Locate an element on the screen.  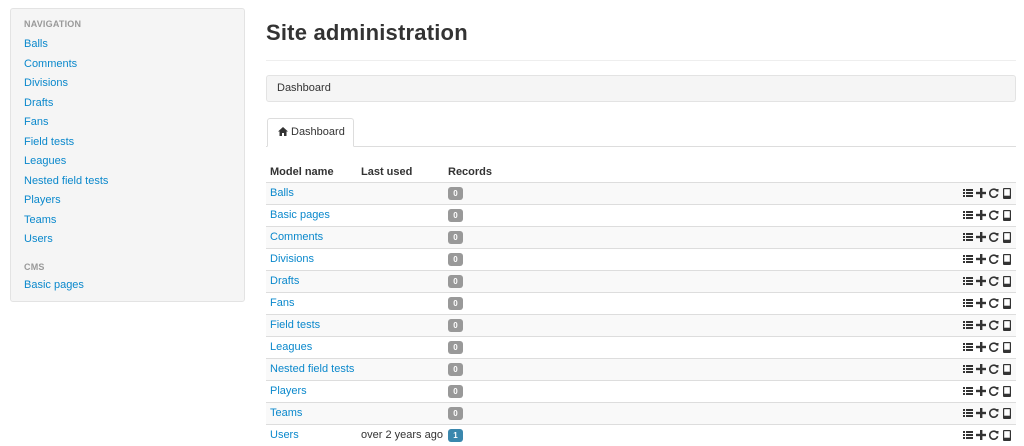
sidebar-item-fans: Fans is located at coordinates (36, 122).